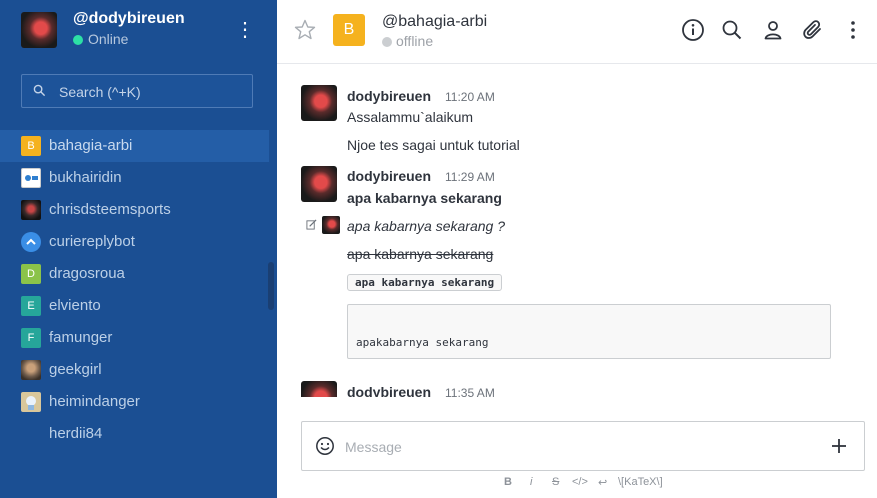 The width and height of the screenshot is (877, 498). I want to click on sidebar-item-heimindanger: heimindanger, so click(138, 402).